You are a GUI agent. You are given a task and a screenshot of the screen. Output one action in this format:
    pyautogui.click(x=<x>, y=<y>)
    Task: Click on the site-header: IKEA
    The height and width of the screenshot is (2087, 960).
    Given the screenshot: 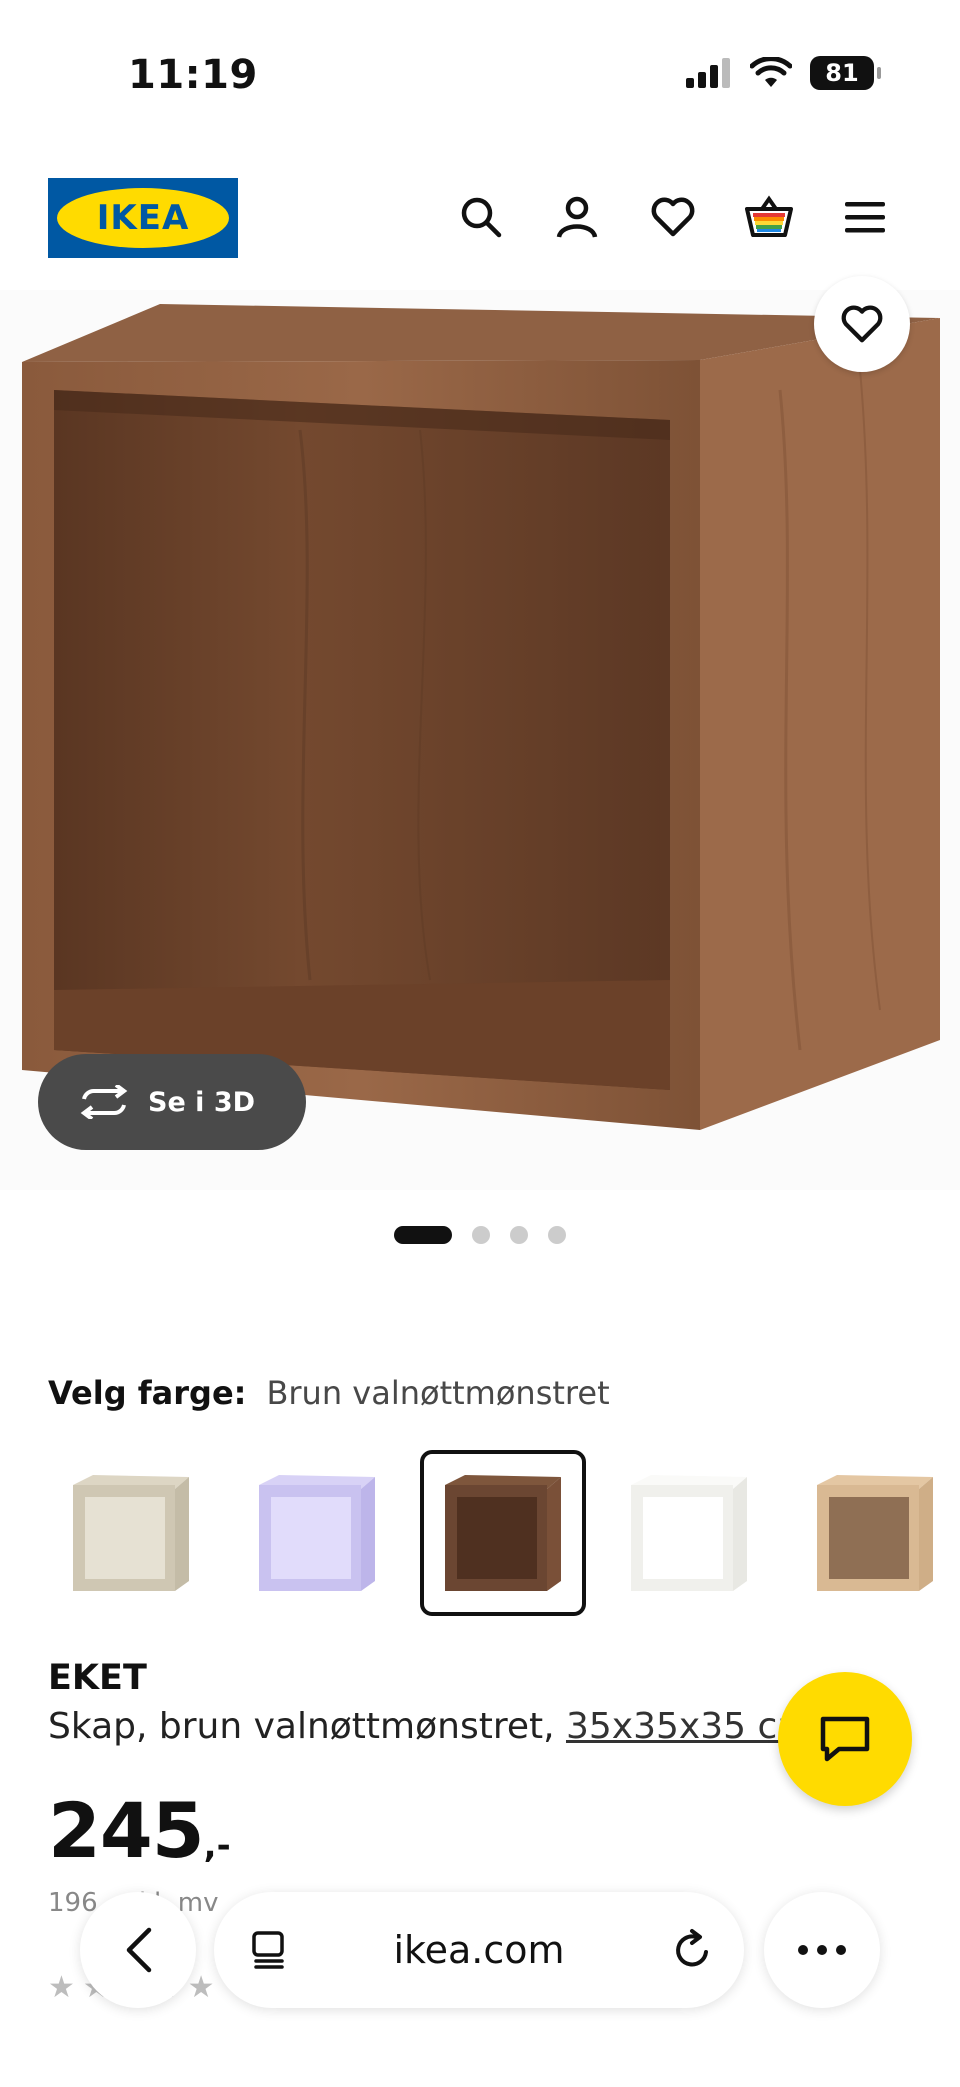 What is the action you would take?
    pyautogui.click(x=480, y=217)
    